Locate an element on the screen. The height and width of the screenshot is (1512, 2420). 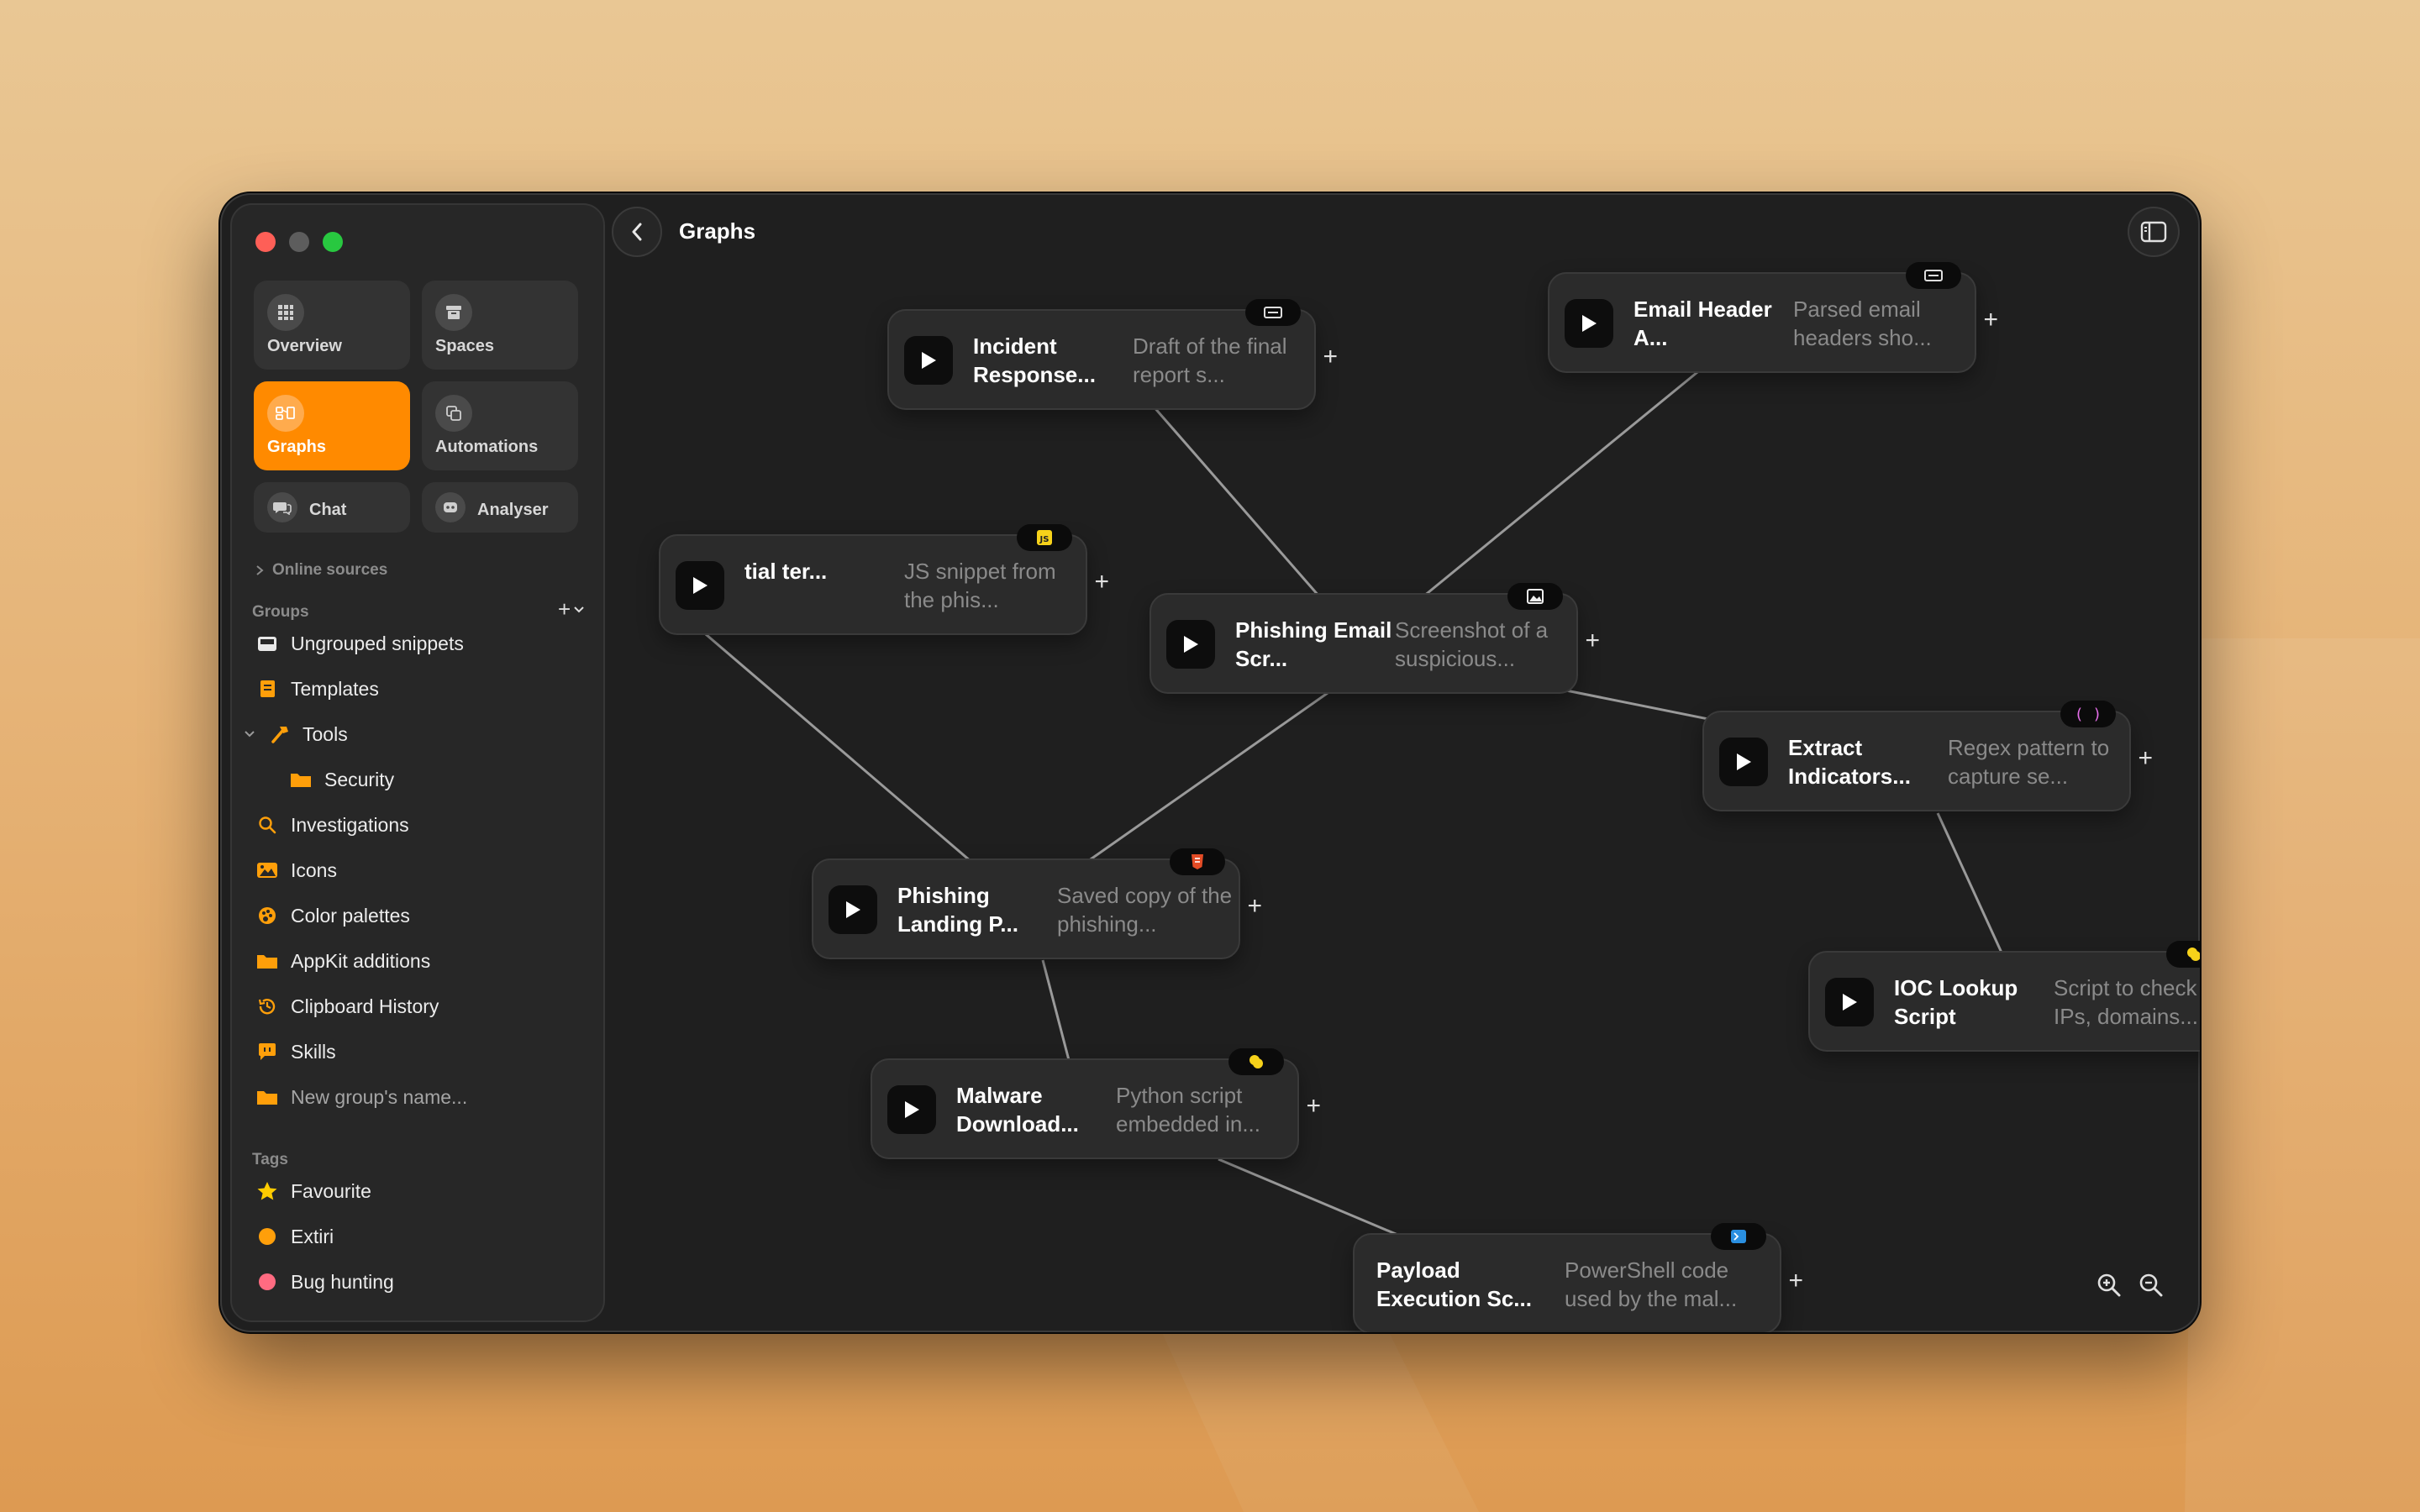
tile-chat: Chat is located at coordinates (332, 507).